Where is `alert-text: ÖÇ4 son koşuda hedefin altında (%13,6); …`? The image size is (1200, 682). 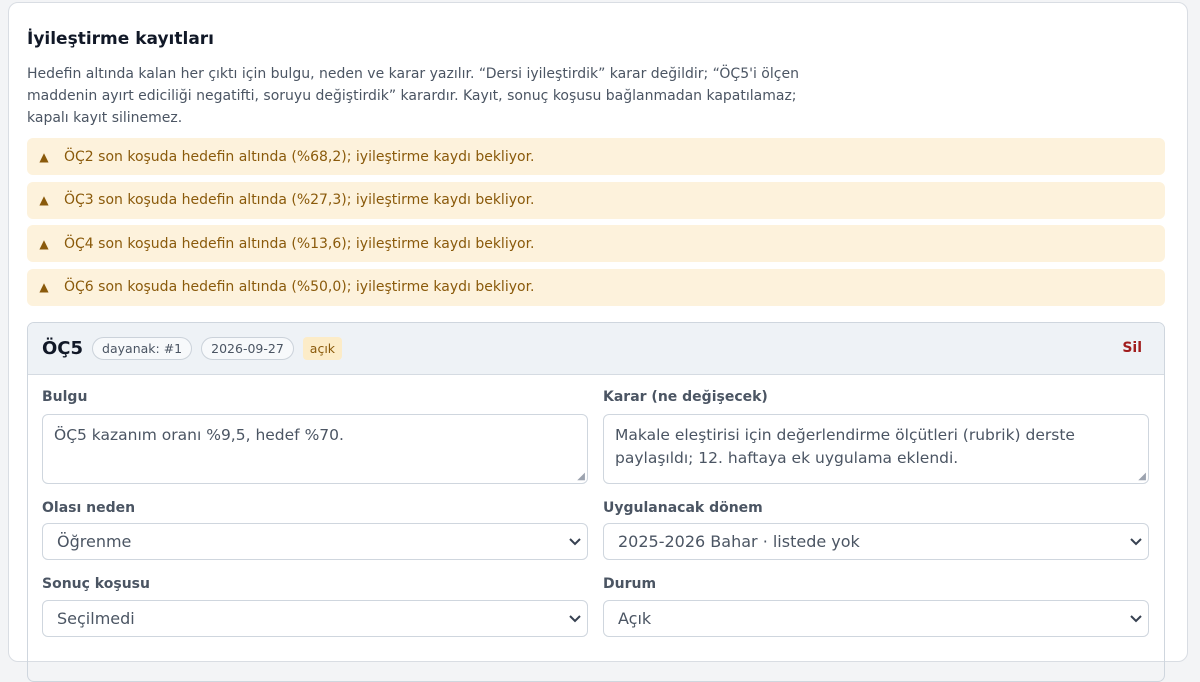 alert-text: ÖÇ4 son koşuda hedefin altında (%13,6); … is located at coordinates (299, 243).